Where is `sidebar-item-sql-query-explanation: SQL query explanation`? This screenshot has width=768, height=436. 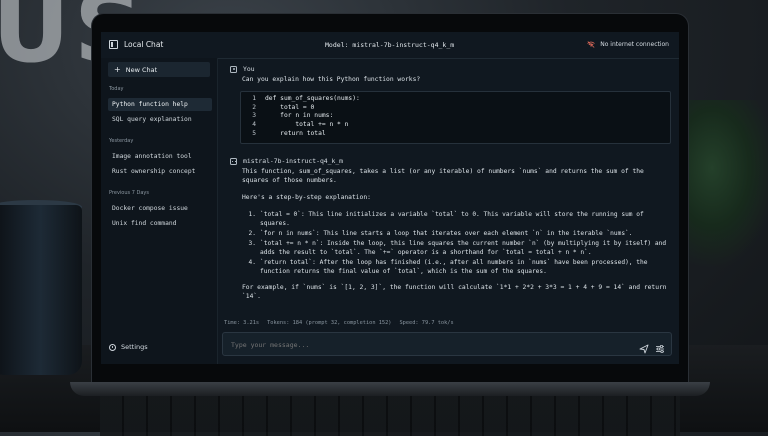 sidebar-item-sql-query-explanation: SQL query explanation is located at coordinates (160, 119).